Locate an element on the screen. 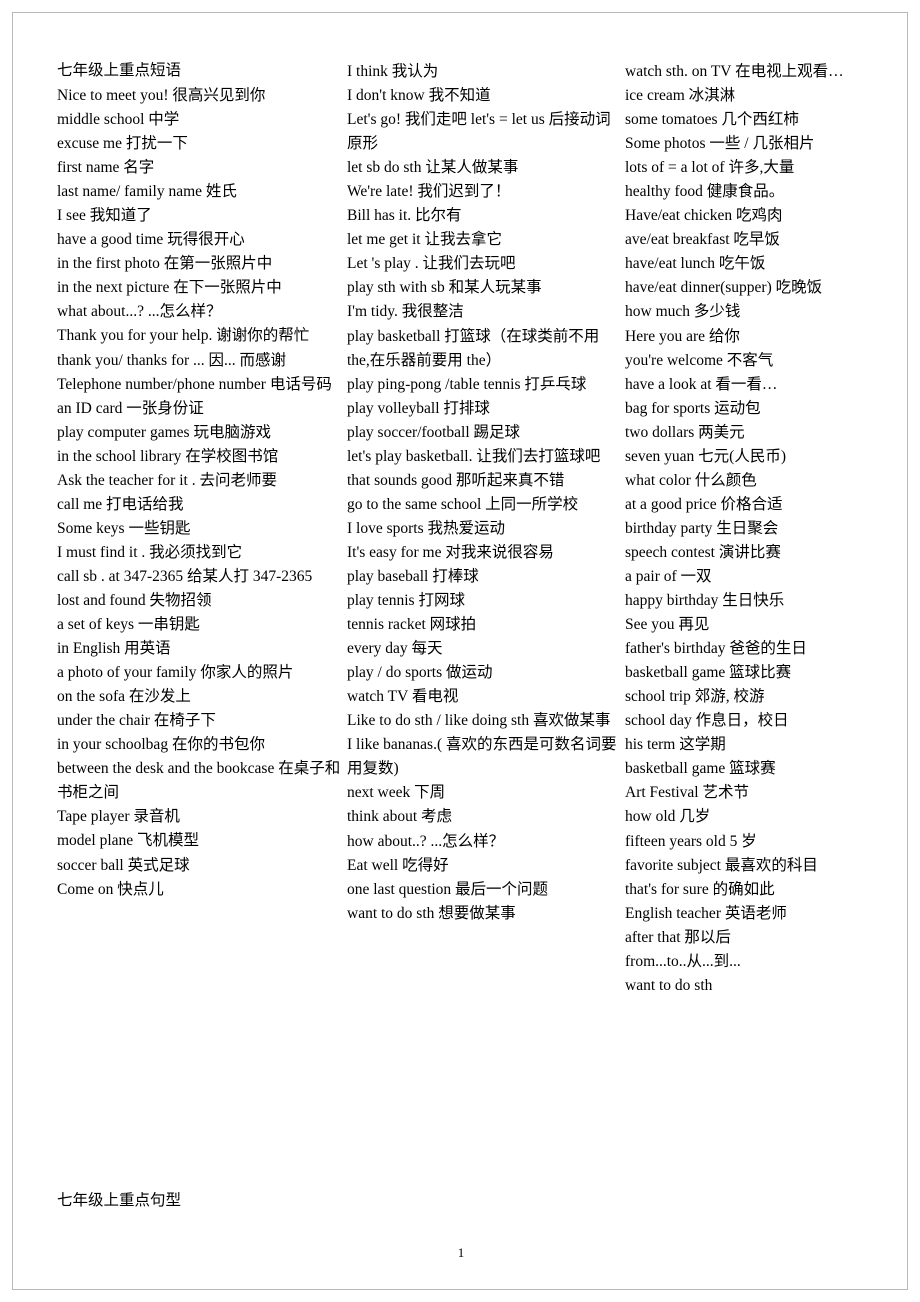 Image resolution: width=920 pixels, height=1302 pixels. phrase-entry: I must find it . 我必须找到它 is located at coordinates (150, 552).